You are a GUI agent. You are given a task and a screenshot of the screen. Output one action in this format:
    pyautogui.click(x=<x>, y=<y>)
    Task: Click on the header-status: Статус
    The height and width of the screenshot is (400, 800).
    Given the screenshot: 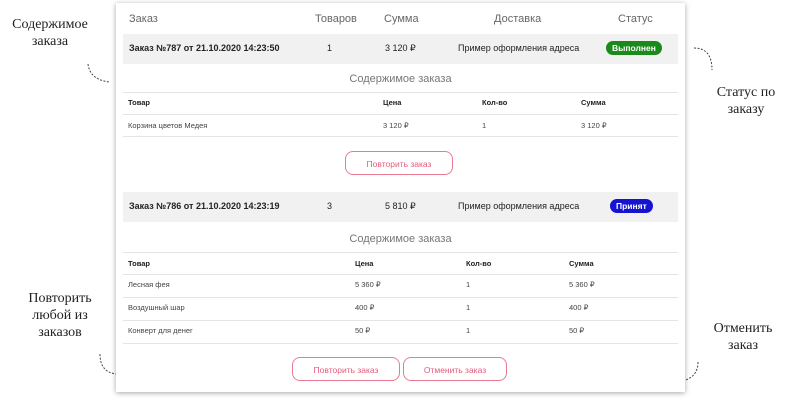 What is the action you would take?
    pyautogui.click(x=635, y=19)
    